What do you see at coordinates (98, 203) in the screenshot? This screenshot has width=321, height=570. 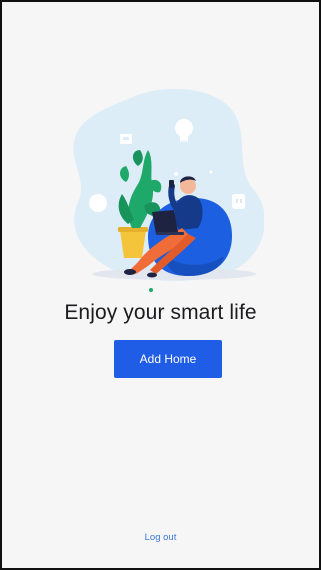 I see `speaker-icon` at bounding box center [98, 203].